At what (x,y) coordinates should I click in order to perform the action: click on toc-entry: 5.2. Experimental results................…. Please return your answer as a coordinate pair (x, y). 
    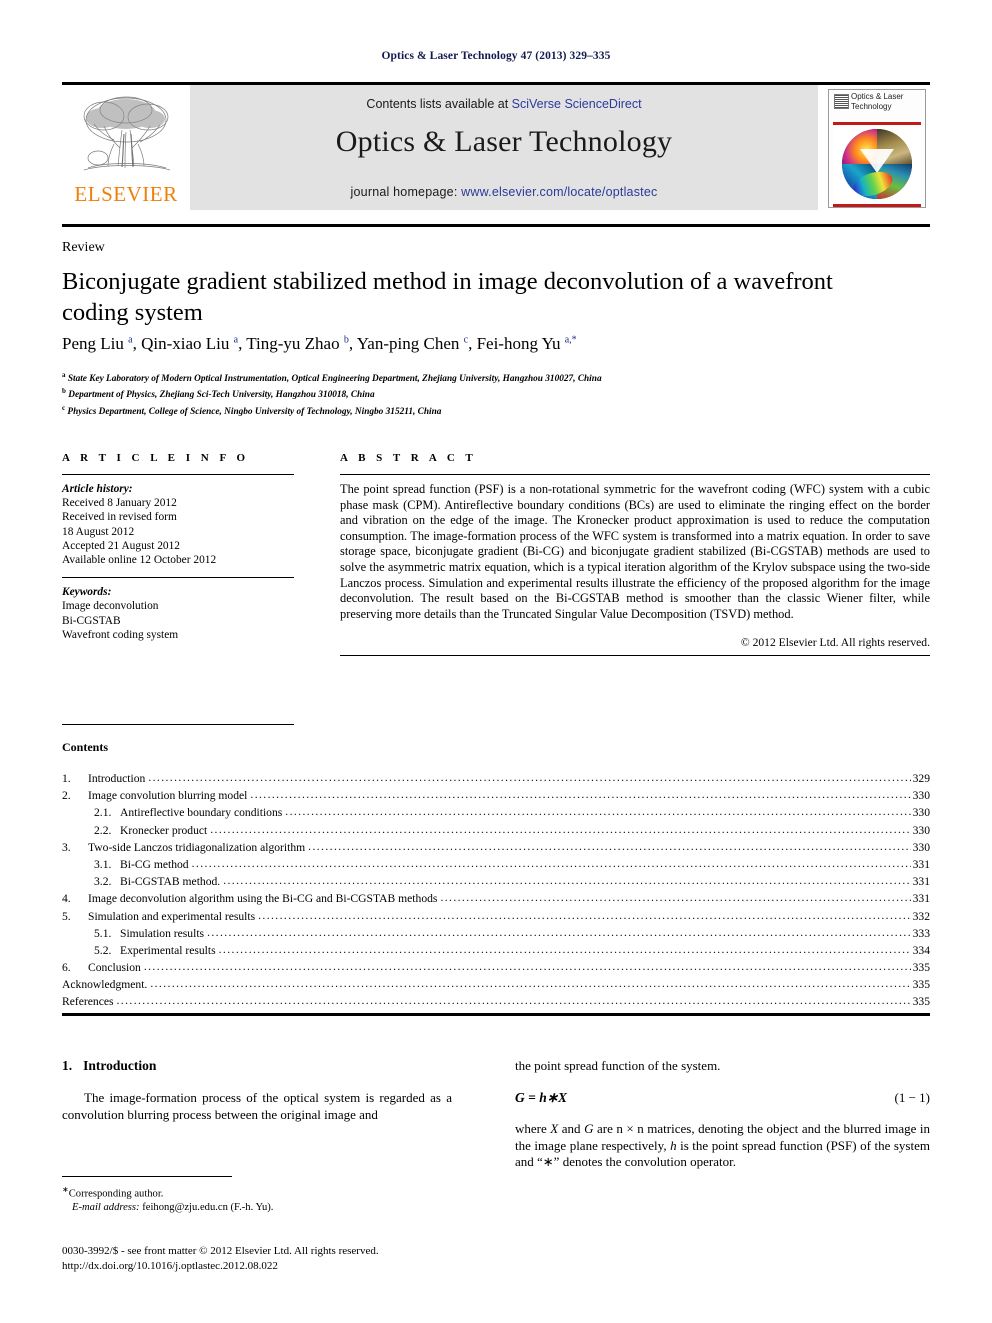
    Looking at the image, I should click on (496, 952).